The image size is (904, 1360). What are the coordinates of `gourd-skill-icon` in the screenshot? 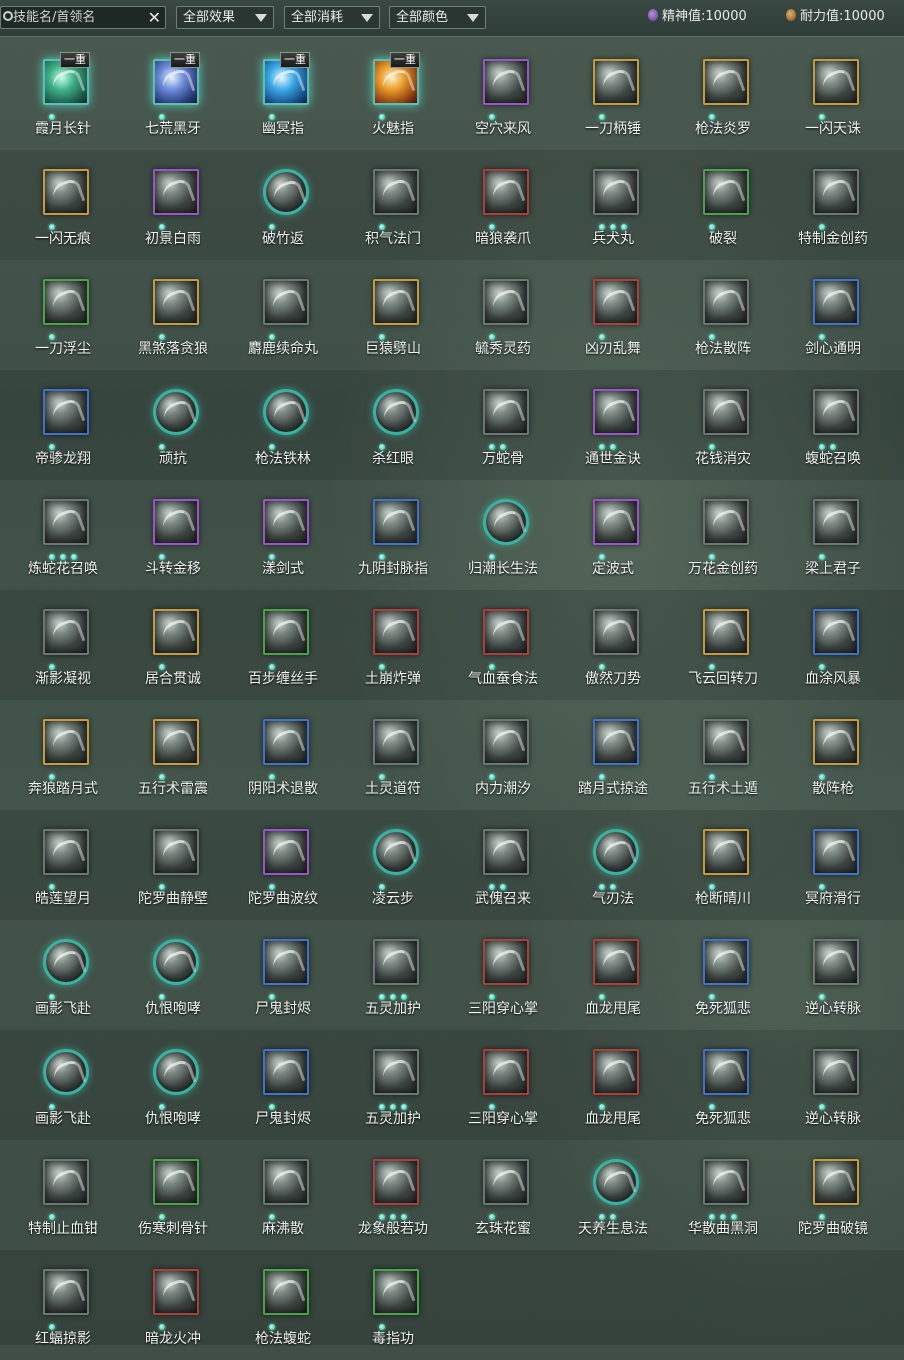 It's located at (506, 302).